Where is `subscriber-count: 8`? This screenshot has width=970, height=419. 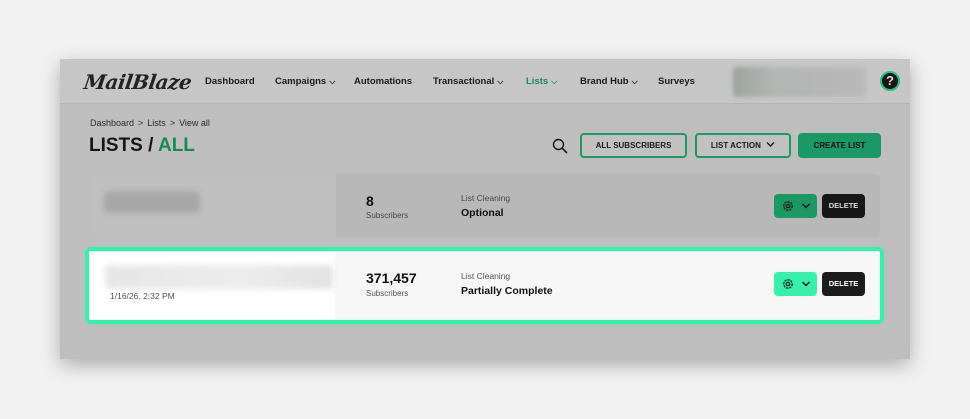
subscriber-count: 8 is located at coordinates (370, 201).